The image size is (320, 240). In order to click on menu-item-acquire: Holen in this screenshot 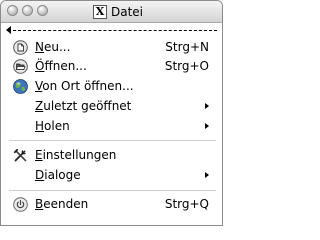, I will do `click(111, 126)`.